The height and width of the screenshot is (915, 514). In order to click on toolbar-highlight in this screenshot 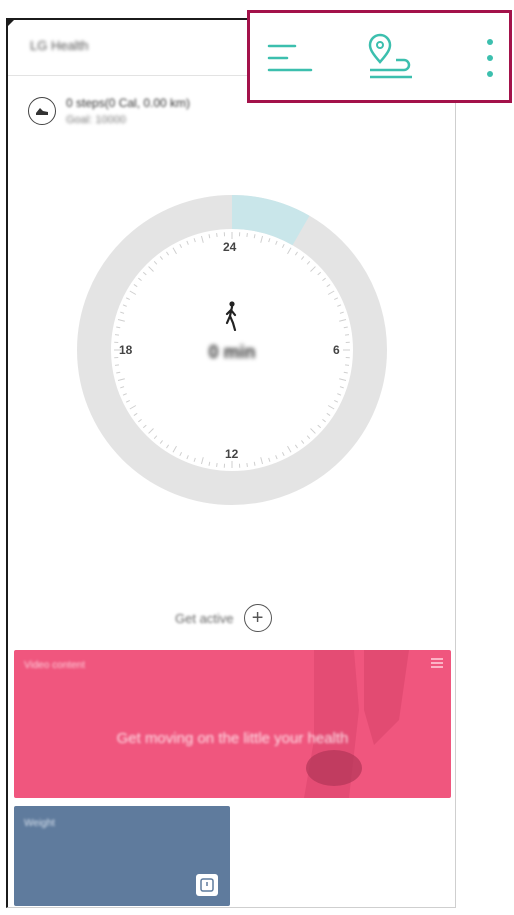, I will do `click(379, 56)`.